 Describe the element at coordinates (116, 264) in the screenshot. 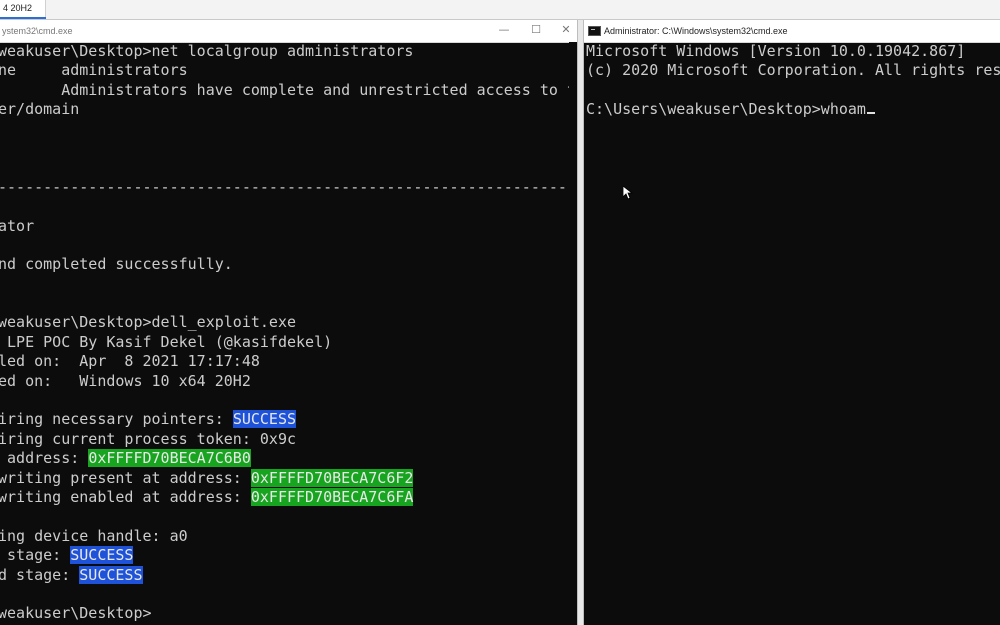

I see `terminal-text: nd completed successfully.` at that location.